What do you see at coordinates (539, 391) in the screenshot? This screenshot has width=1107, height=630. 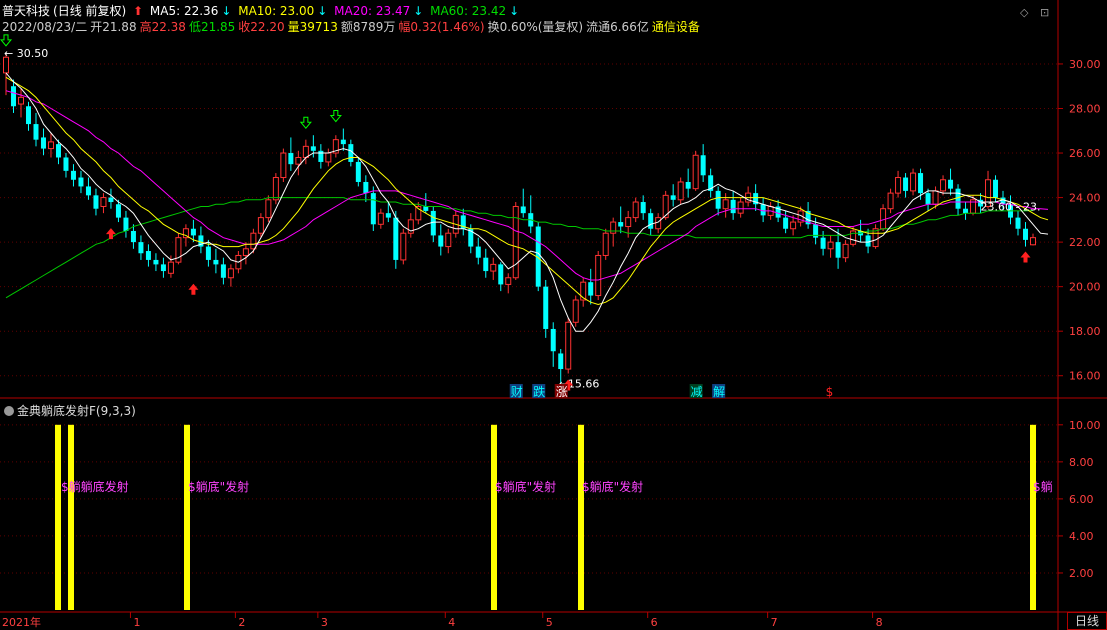 I see `event-badge-label: 跌` at bounding box center [539, 391].